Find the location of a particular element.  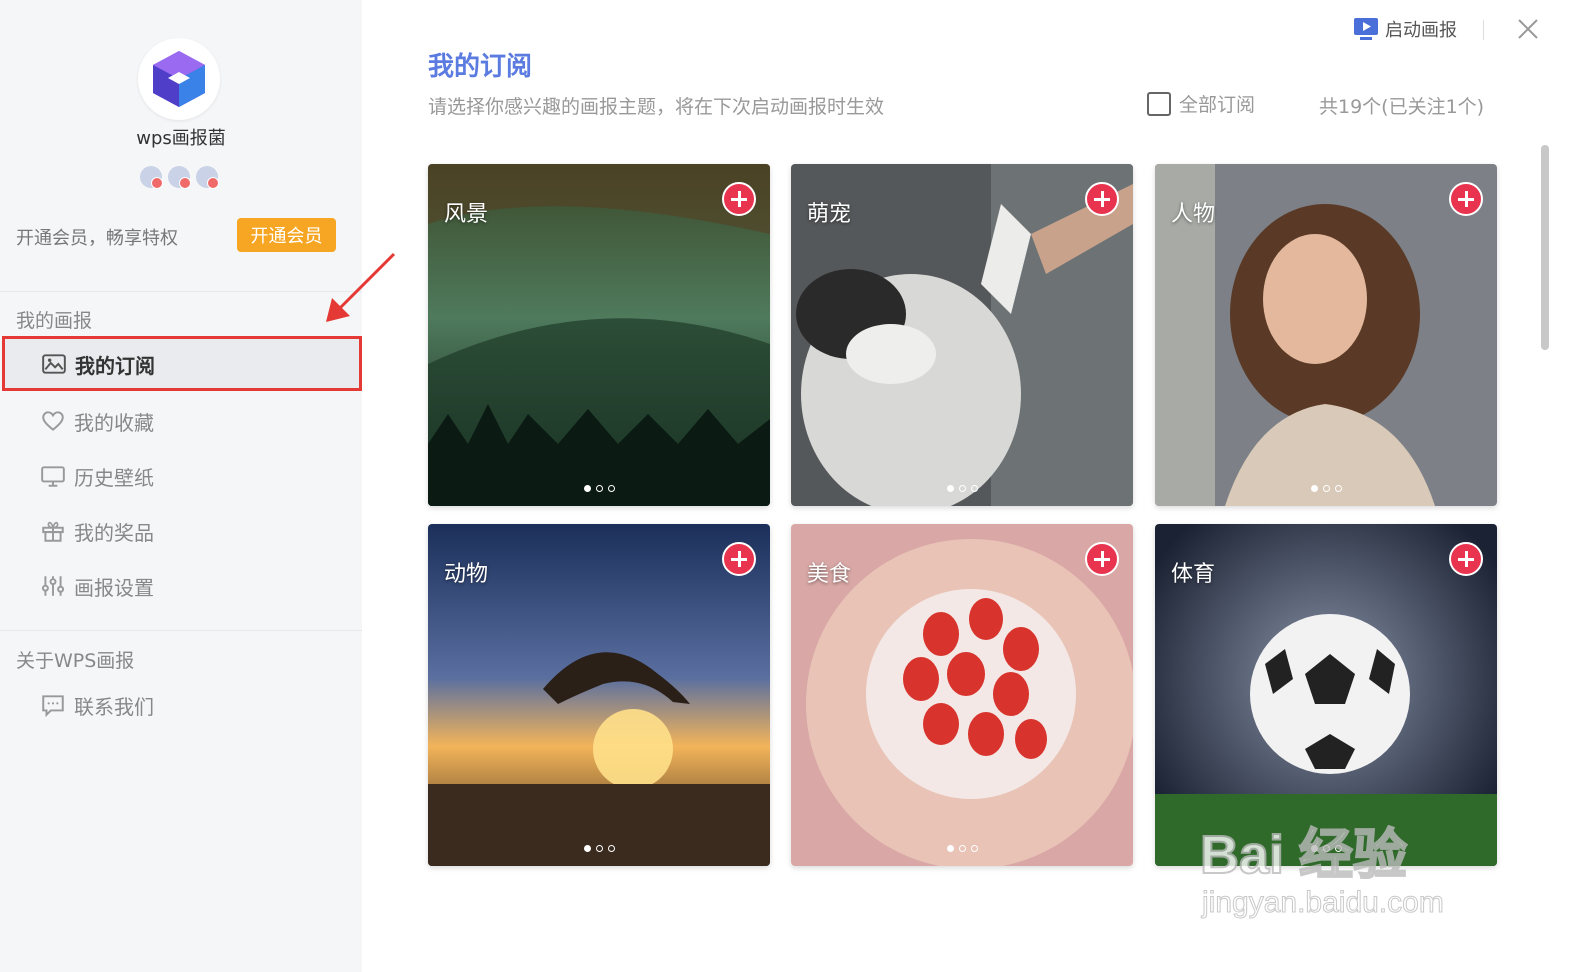

baidu-watermark: Bai 经验 jingyan.baidu.com is located at coordinates (1349, 860).